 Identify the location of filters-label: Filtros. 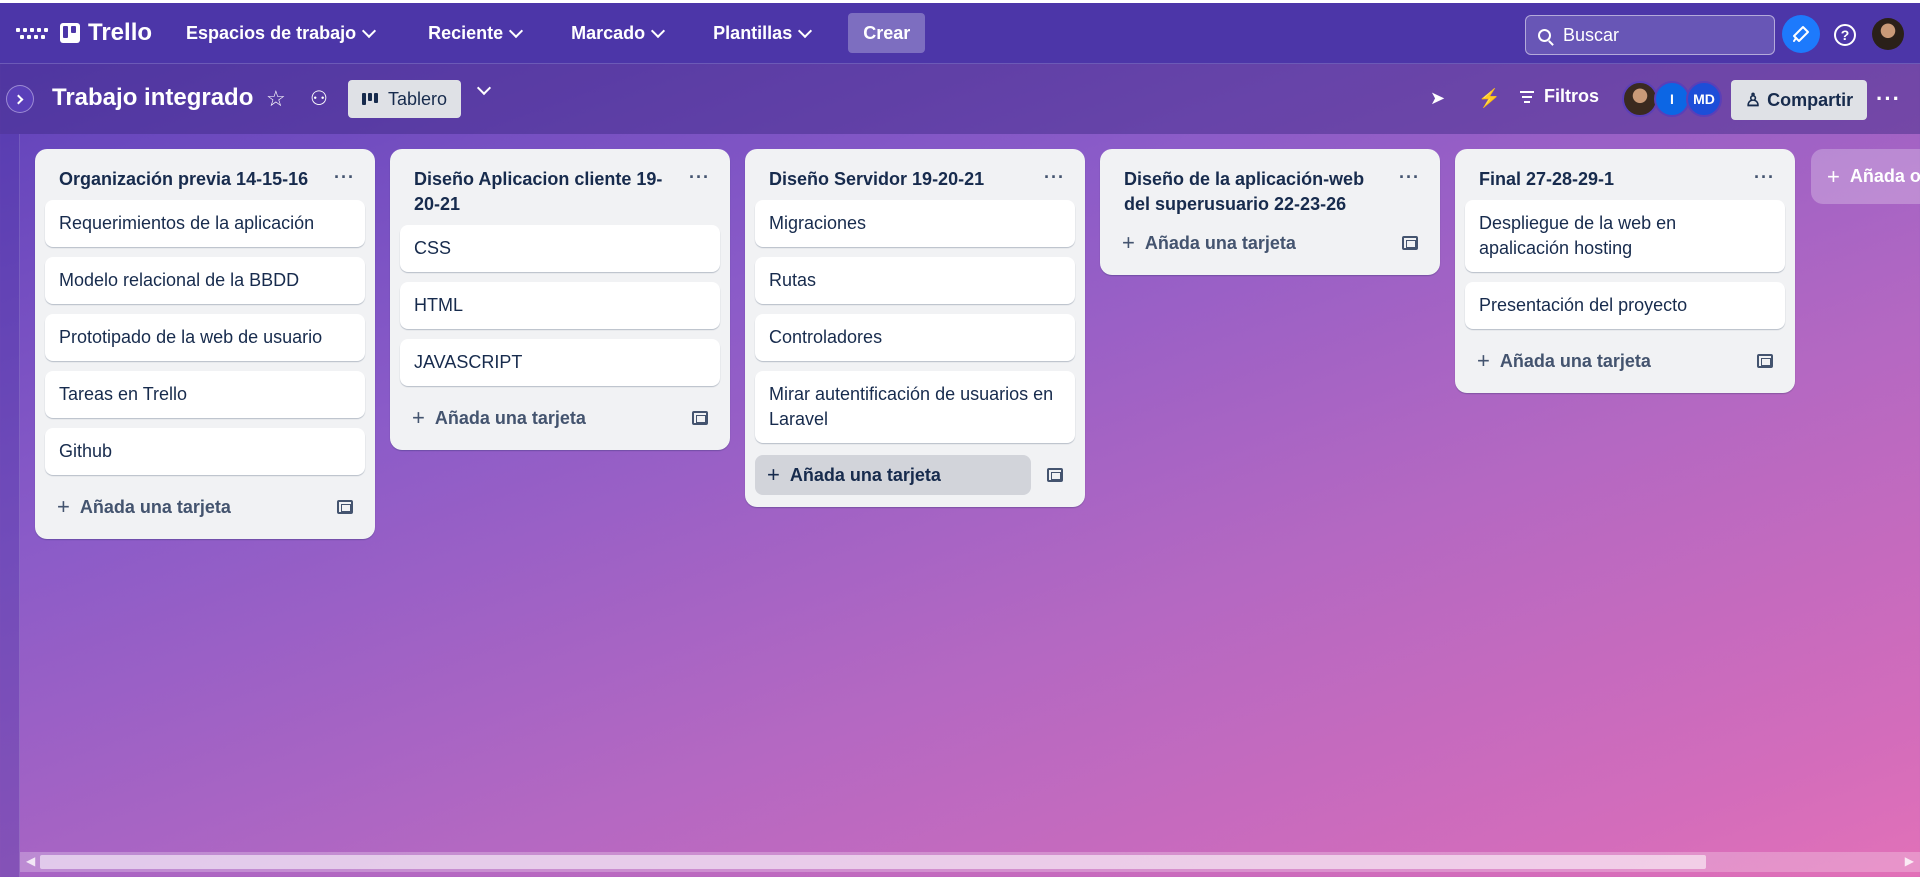
(1572, 96).